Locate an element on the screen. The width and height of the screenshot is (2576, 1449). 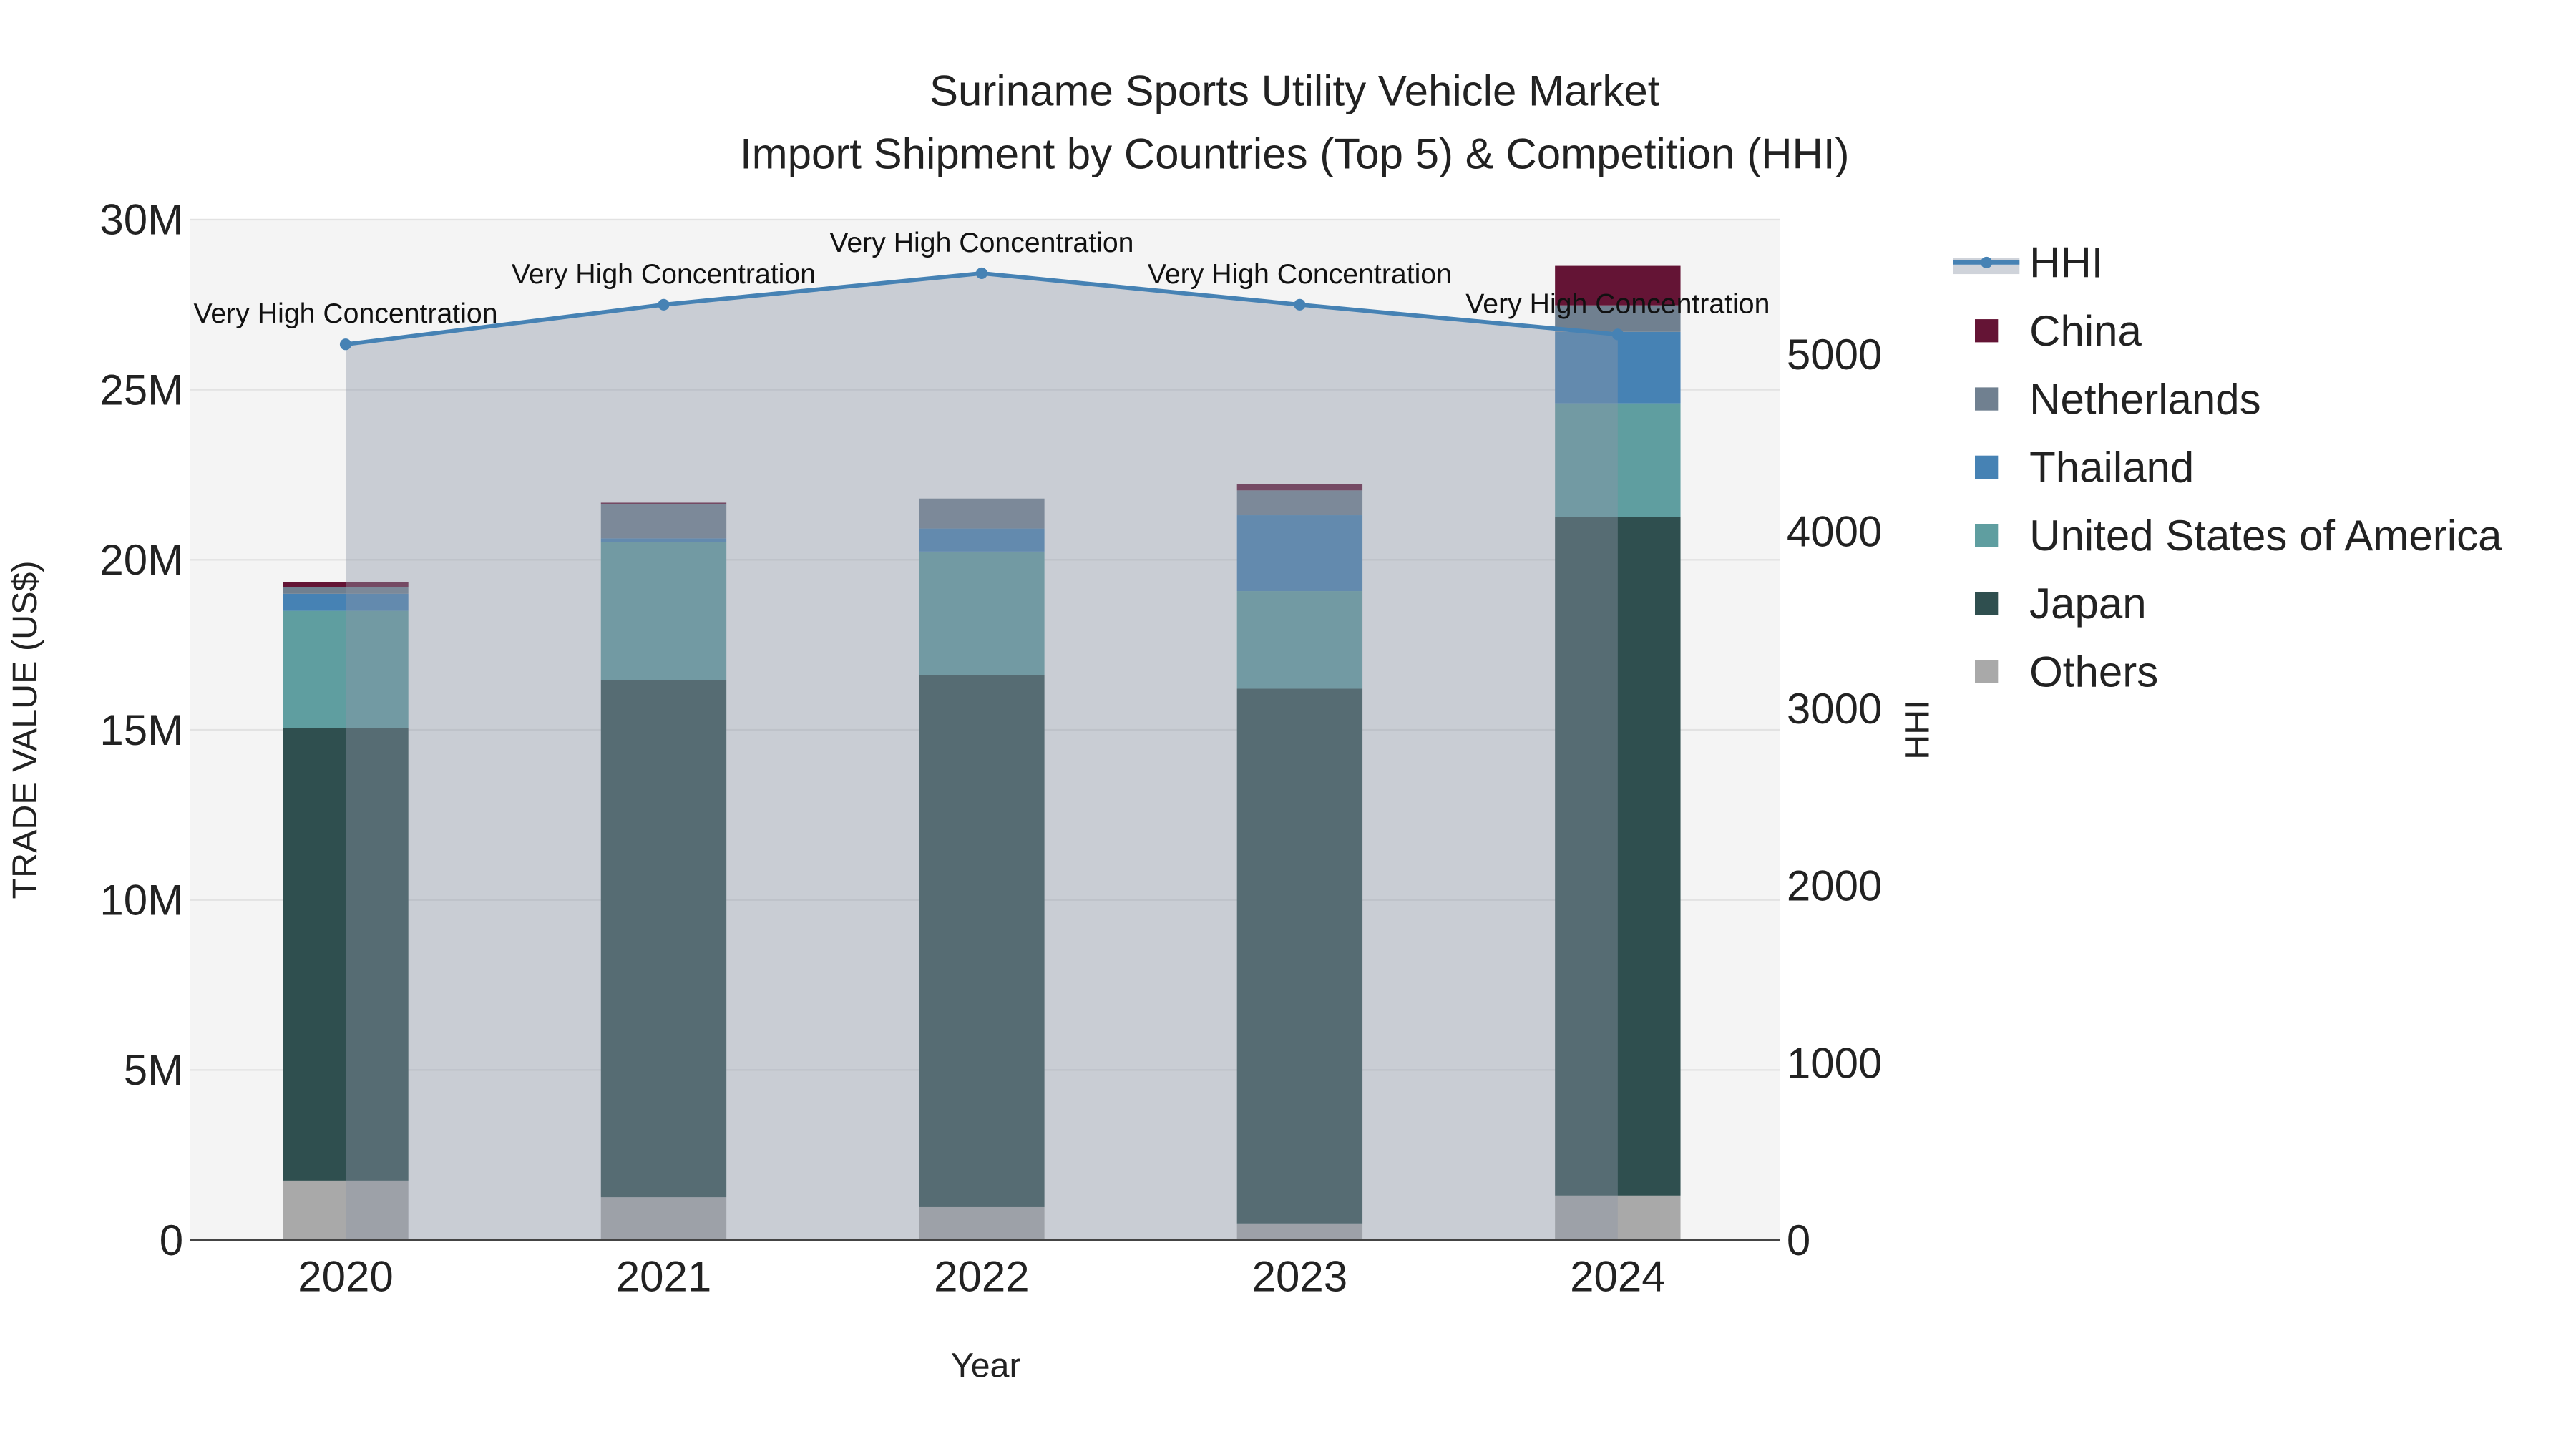
x-tick-label: 2021 is located at coordinates (663, 1277).